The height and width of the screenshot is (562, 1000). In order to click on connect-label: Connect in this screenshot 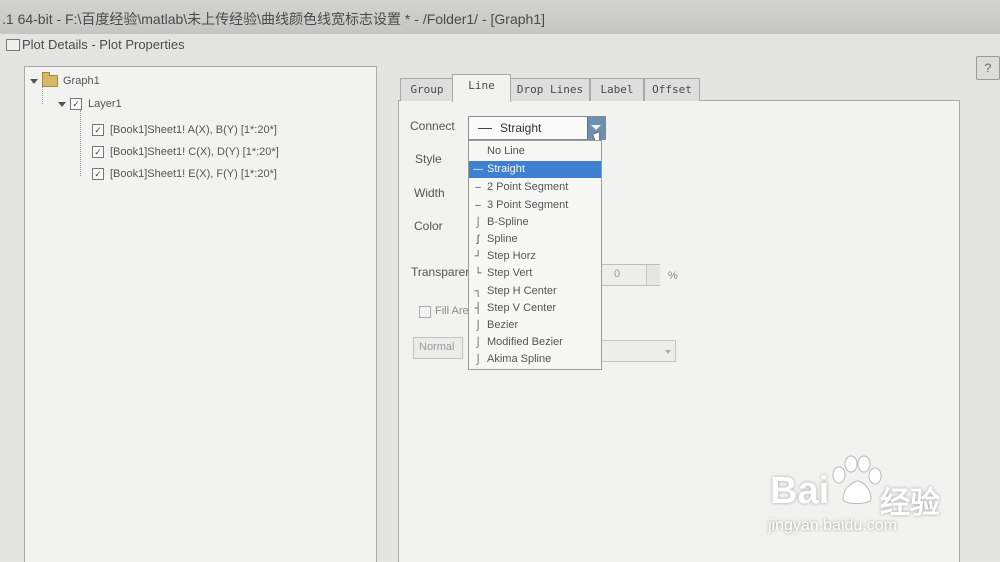, I will do `click(432, 126)`.